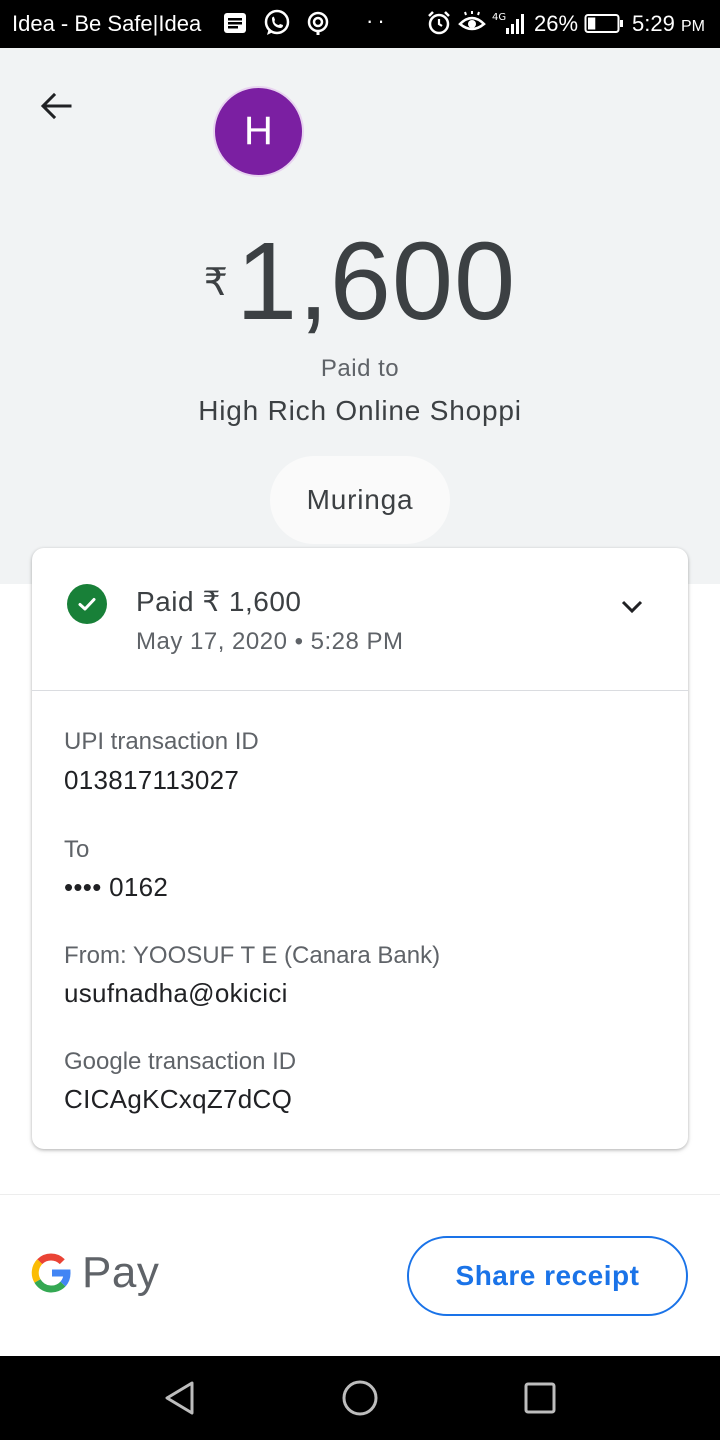  I want to click on amount-value: 1,600, so click(376, 281).